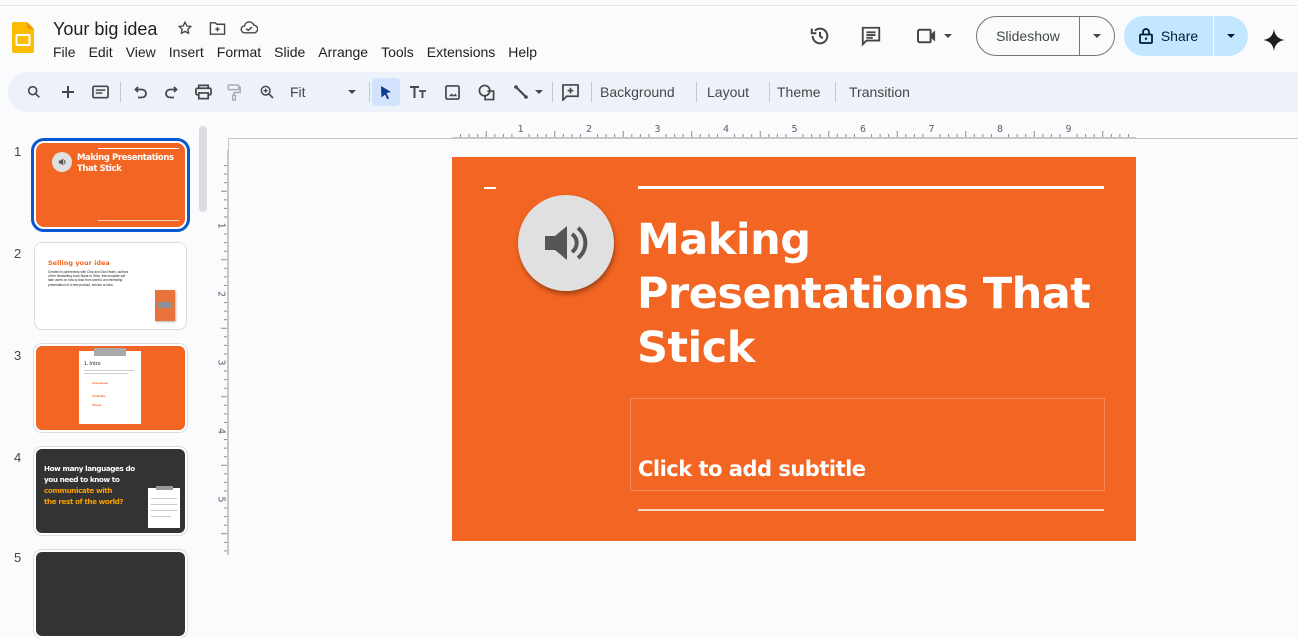  Describe the element at coordinates (289, 52) in the screenshot. I see `menu-slide: Slide` at that location.